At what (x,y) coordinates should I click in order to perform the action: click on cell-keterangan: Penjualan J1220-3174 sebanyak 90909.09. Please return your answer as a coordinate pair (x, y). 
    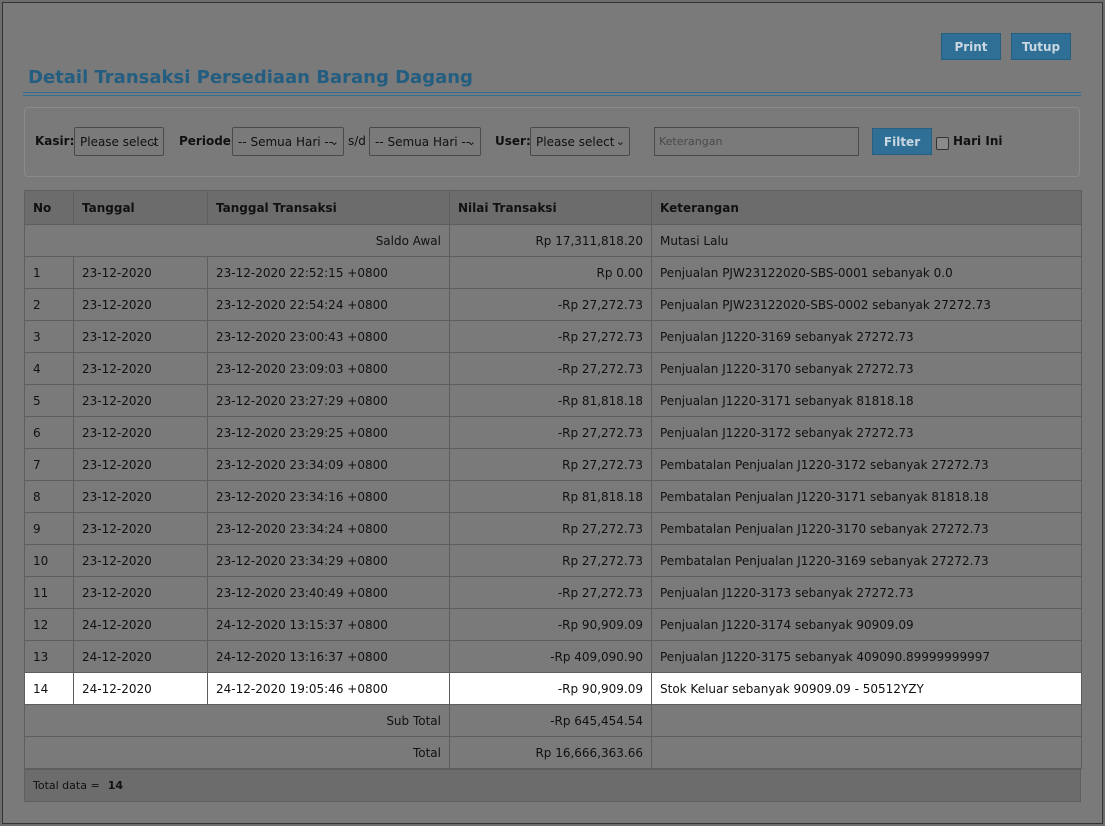
    Looking at the image, I should click on (866, 624).